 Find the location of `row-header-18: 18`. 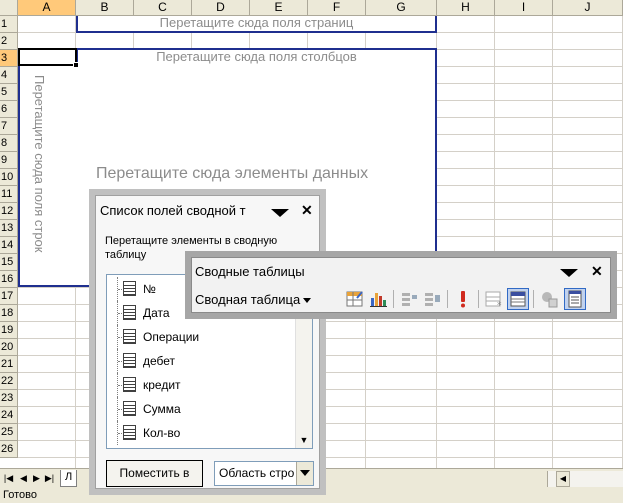

row-header-18: 18 is located at coordinates (9, 313).